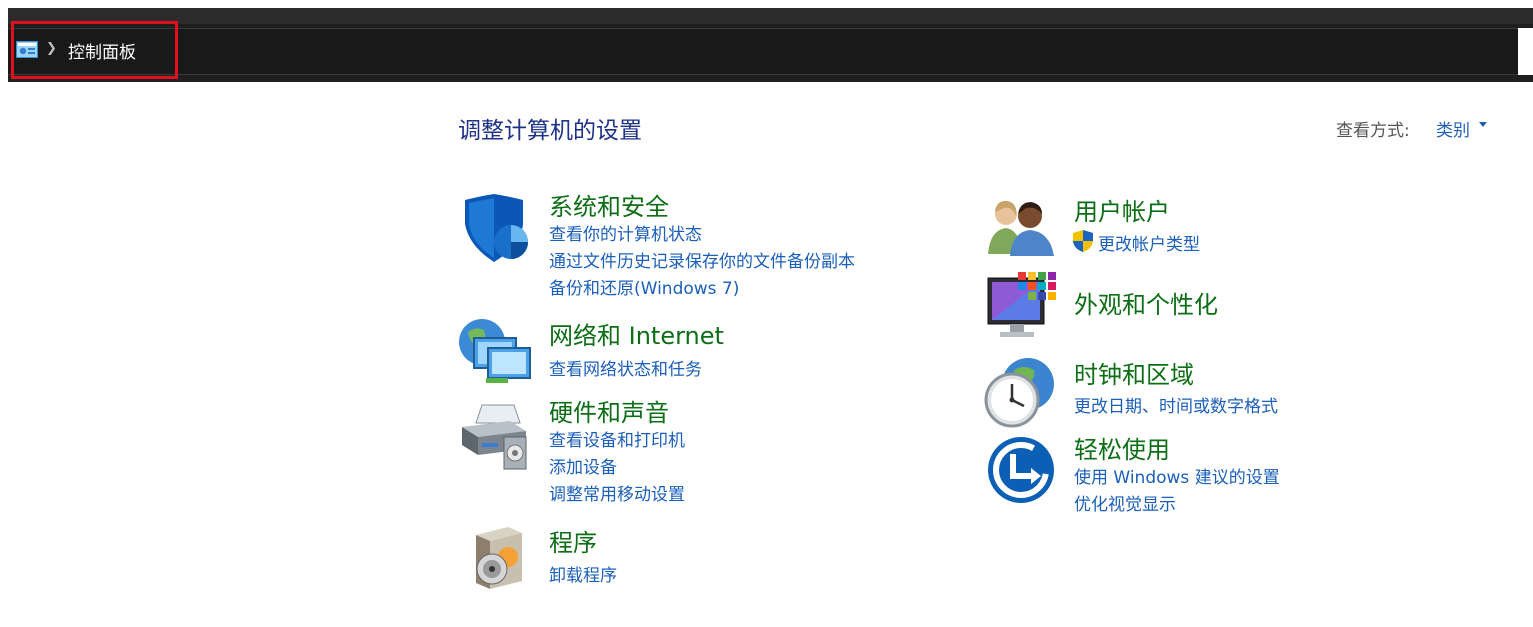  Describe the element at coordinates (609, 204) in the screenshot. I see `category-system-security: 系统和安全` at that location.